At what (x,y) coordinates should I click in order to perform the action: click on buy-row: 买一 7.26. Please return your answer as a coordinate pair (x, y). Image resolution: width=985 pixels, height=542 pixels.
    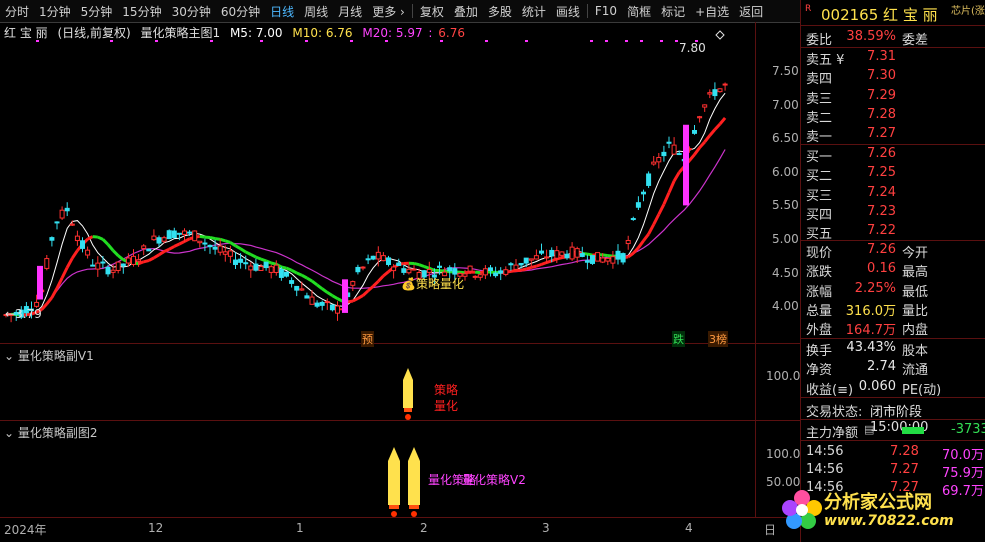
    Looking at the image, I should click on (895, 155).